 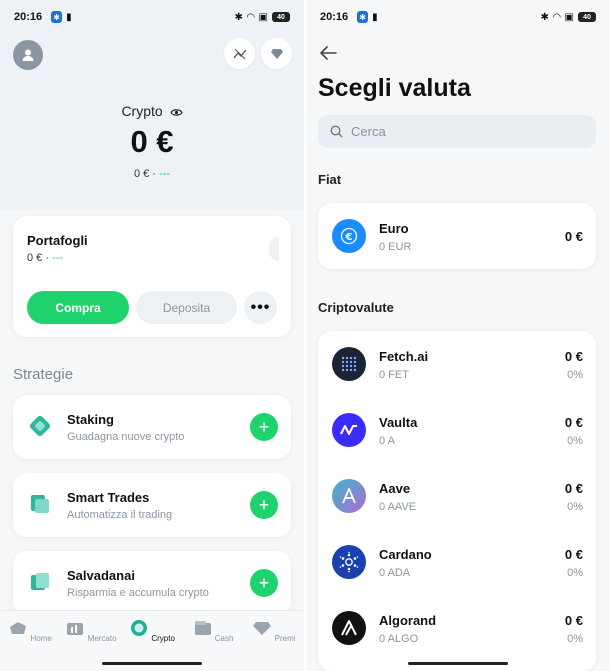 What do you see at coordinates (186, 307) in the screenshot?
I see `deposit-button: Deposita` at bounding box center [186, 307].